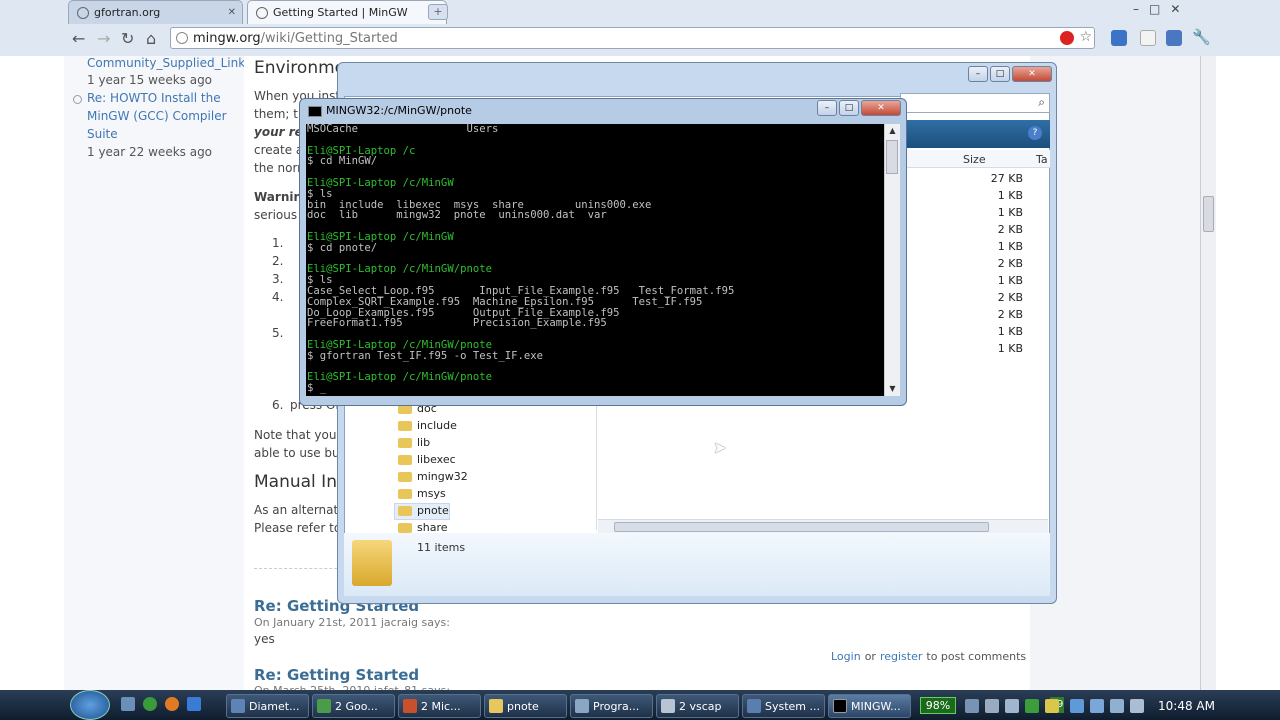 The width and height of the screenshot is (1280, 720). What do you see at coordinates (974, 159) in the screenshot?
I see `column-size: Size` at bounding box center [974, 159].